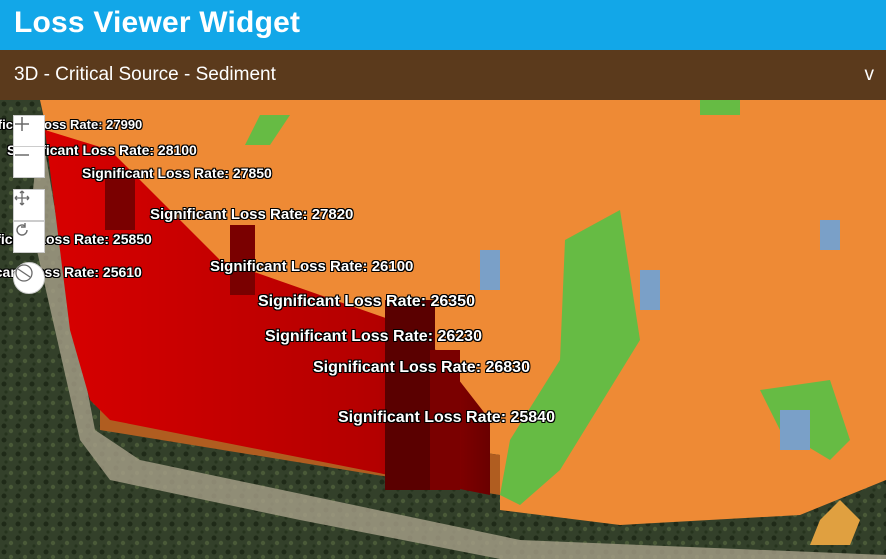 Image resolution: width=886 pixels, height=559 pixels. I want to click on zoom-in-button, so click(29, 131).